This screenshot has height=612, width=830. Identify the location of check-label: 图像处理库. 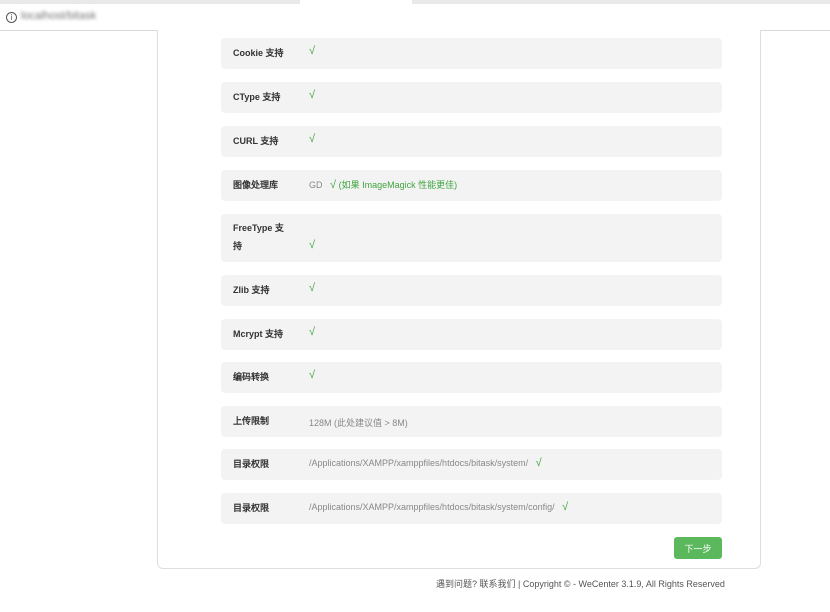
(256, 185).